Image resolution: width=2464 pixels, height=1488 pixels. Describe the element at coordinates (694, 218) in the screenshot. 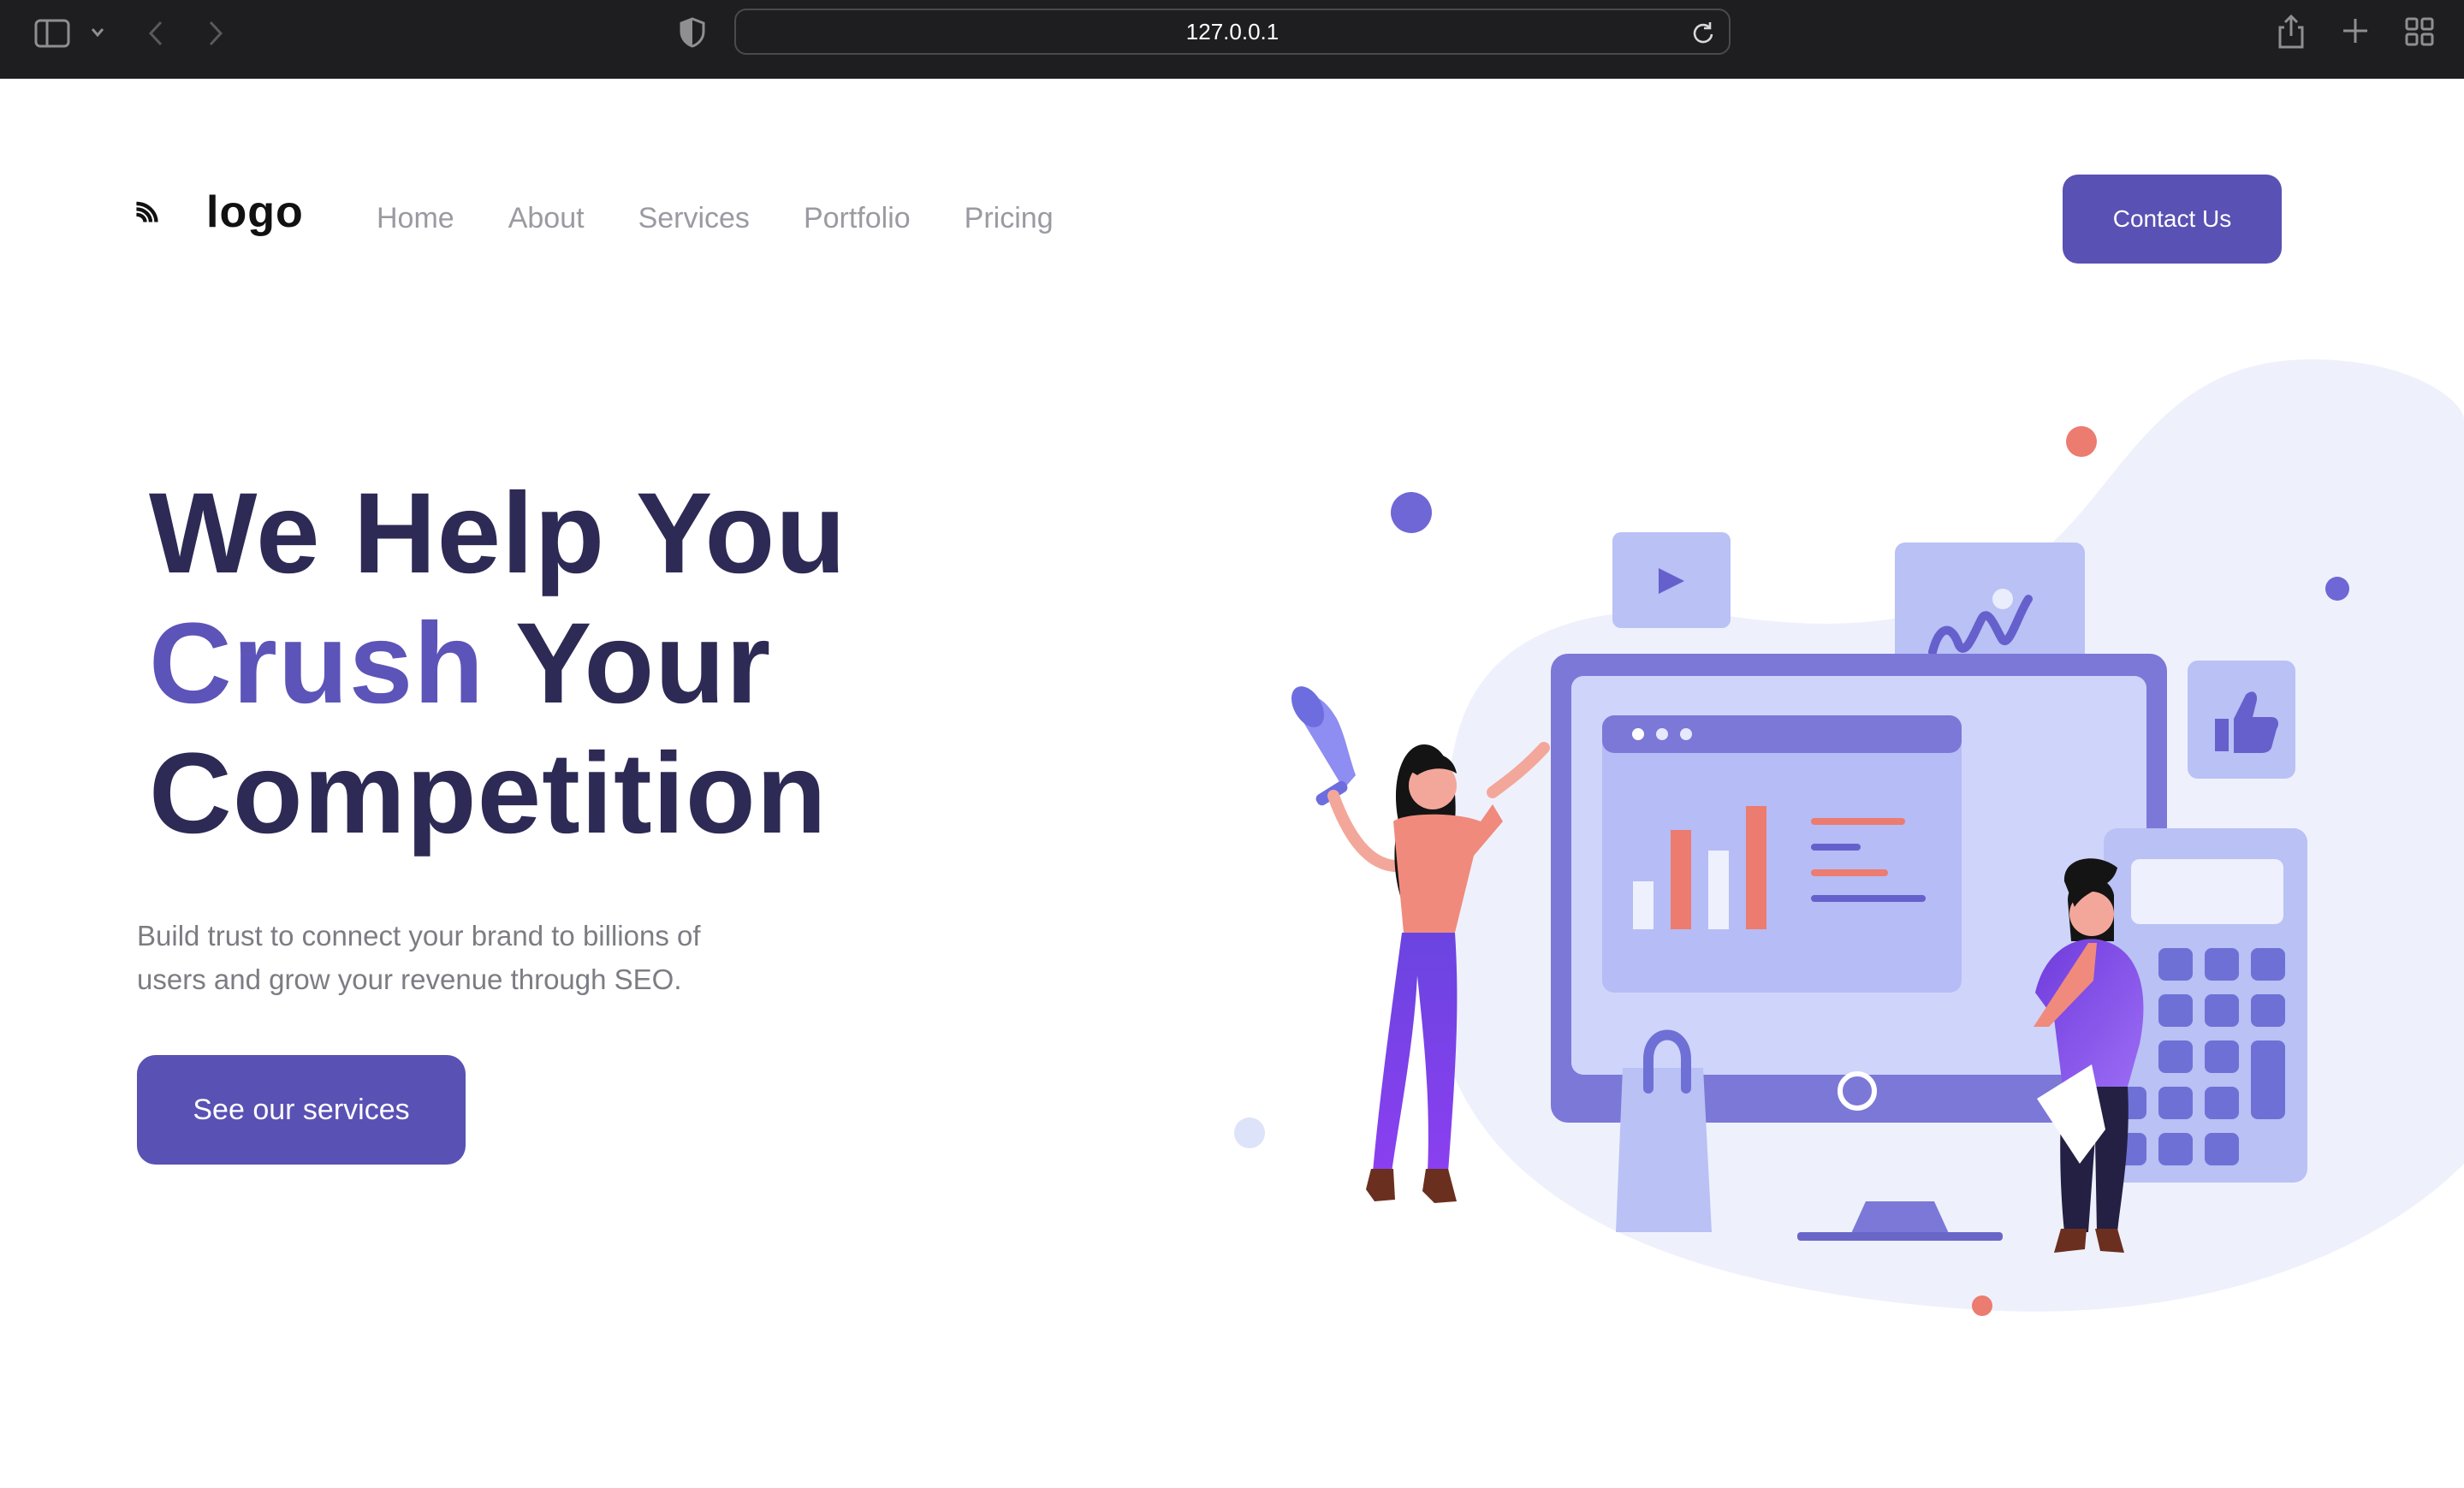

I see `nav-services: Services` at that location.